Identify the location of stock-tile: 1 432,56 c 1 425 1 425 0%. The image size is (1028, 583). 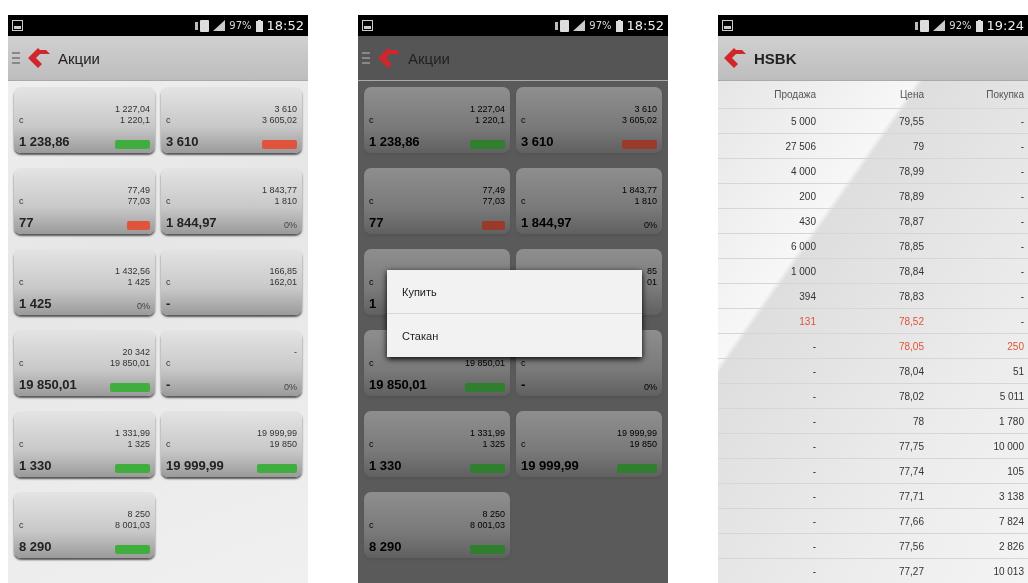
(84, 282).